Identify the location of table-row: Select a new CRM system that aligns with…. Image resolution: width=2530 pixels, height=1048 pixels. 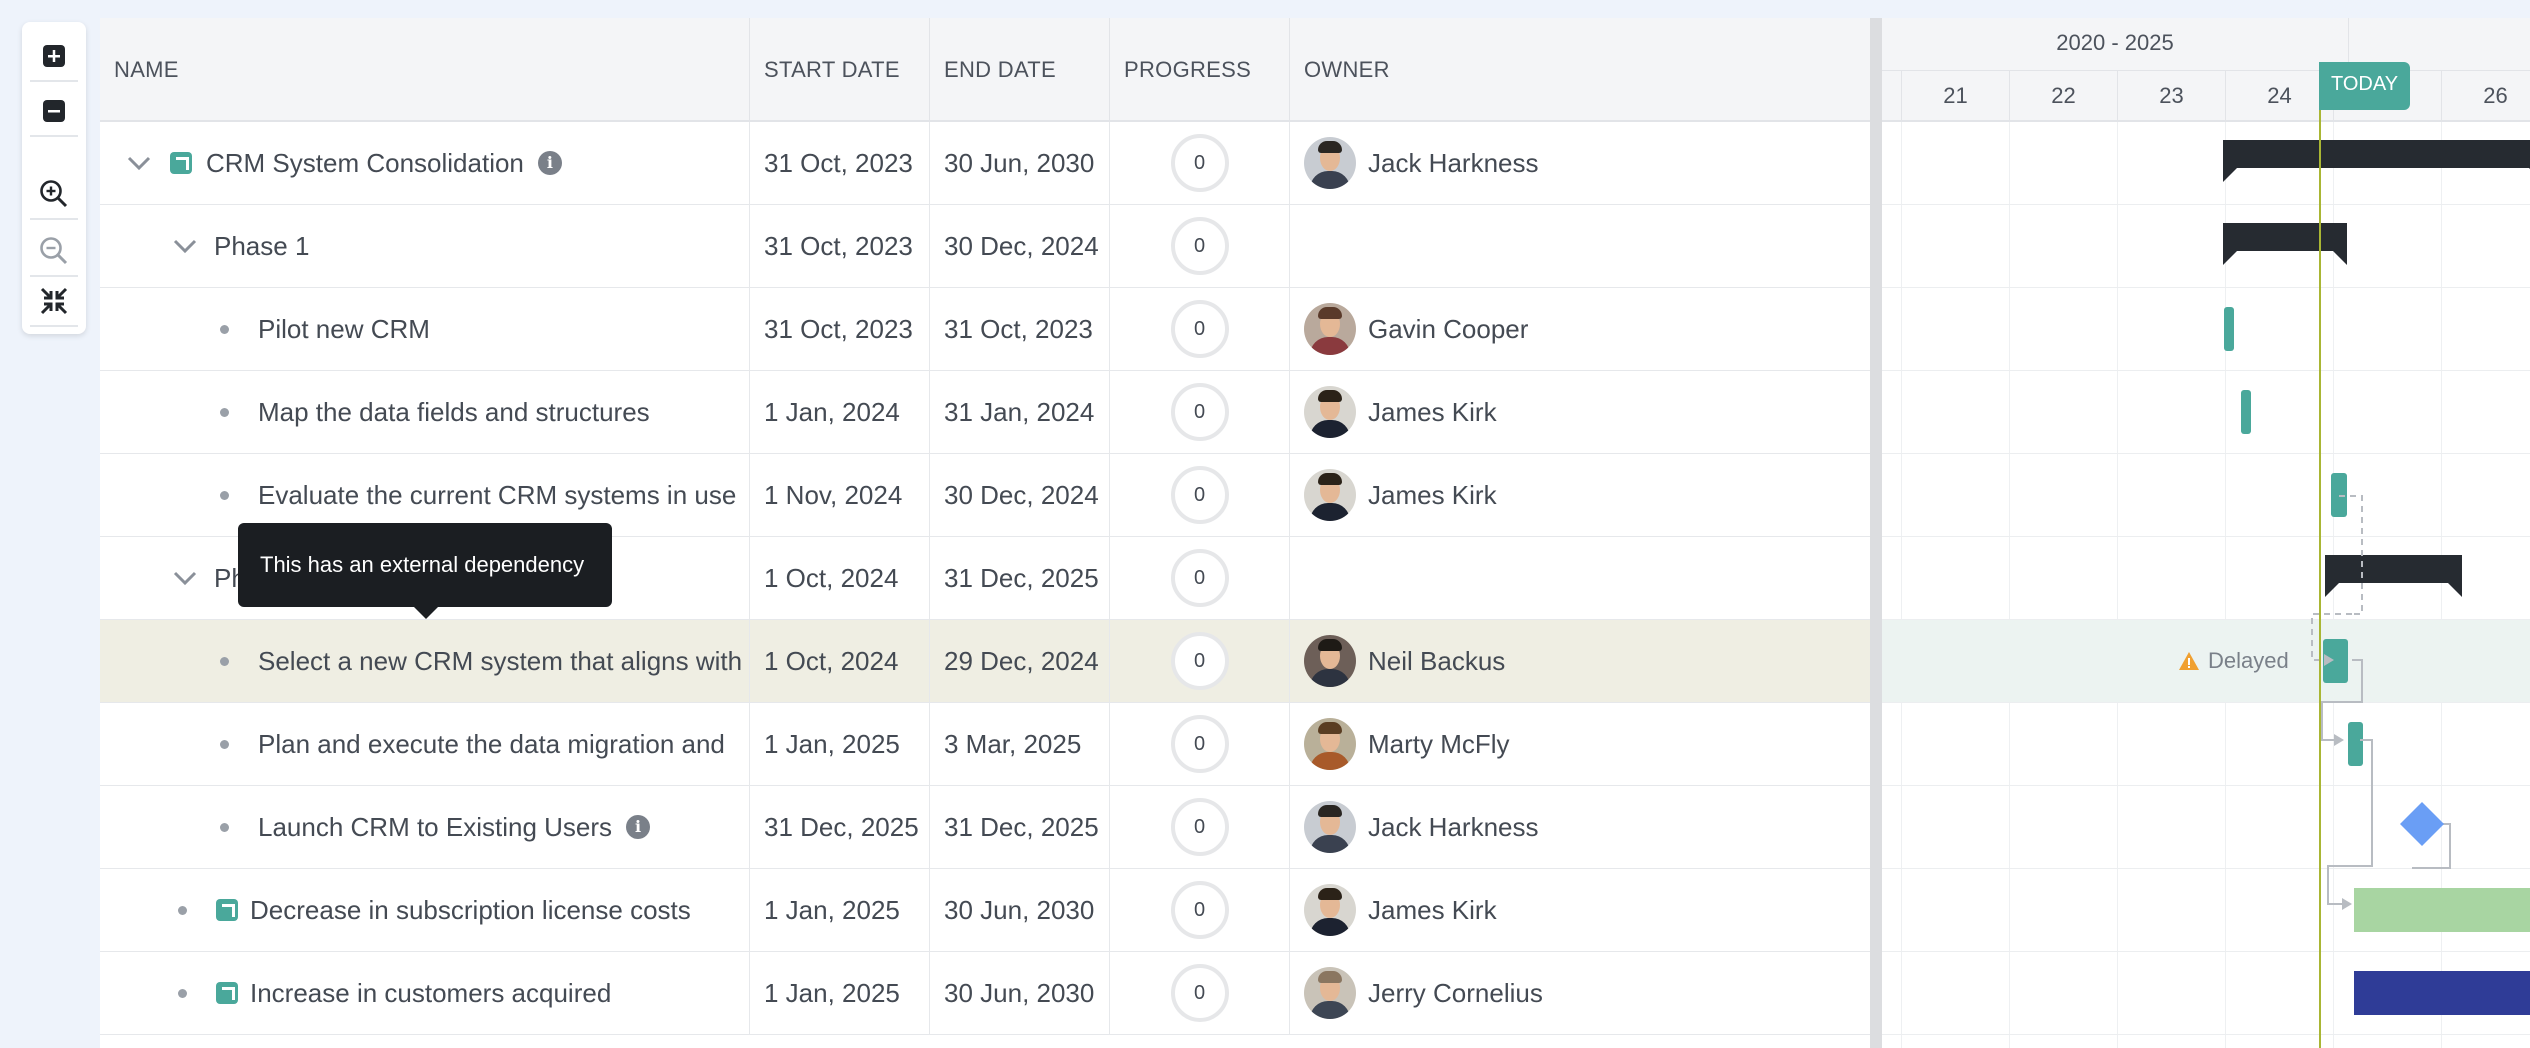
(985, 661).